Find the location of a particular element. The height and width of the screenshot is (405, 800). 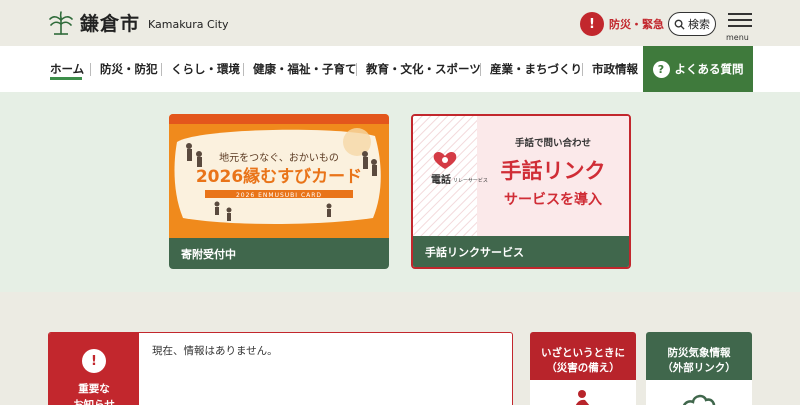

weather-info-body is located at coordinates (699, 392).